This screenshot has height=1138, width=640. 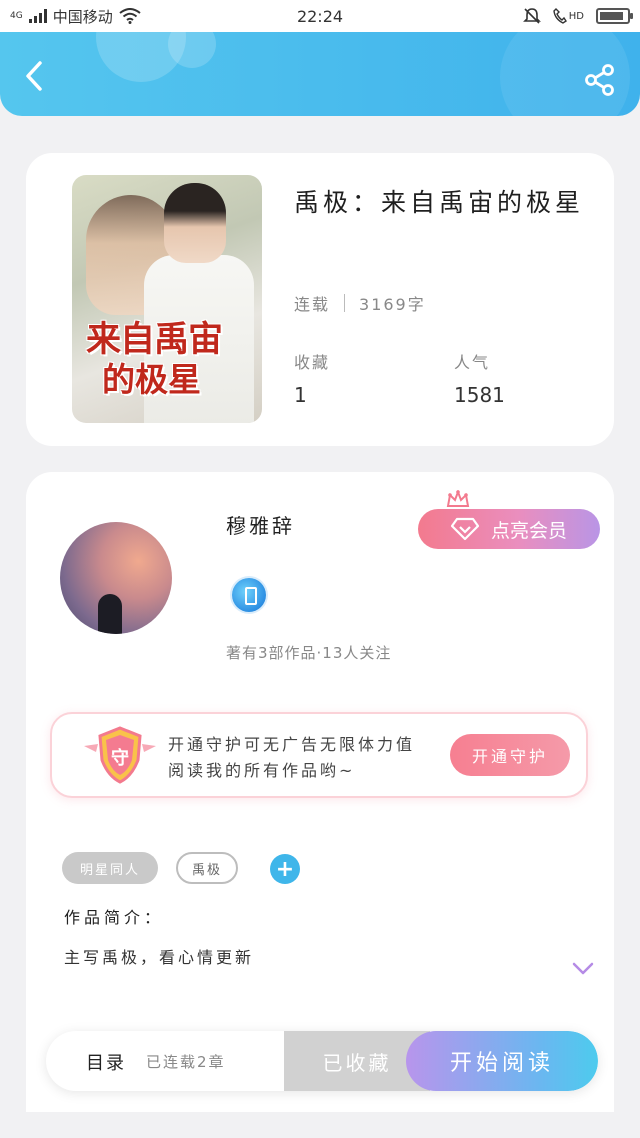 I want to click on network-type: 4G, so click(x=16, y=15).